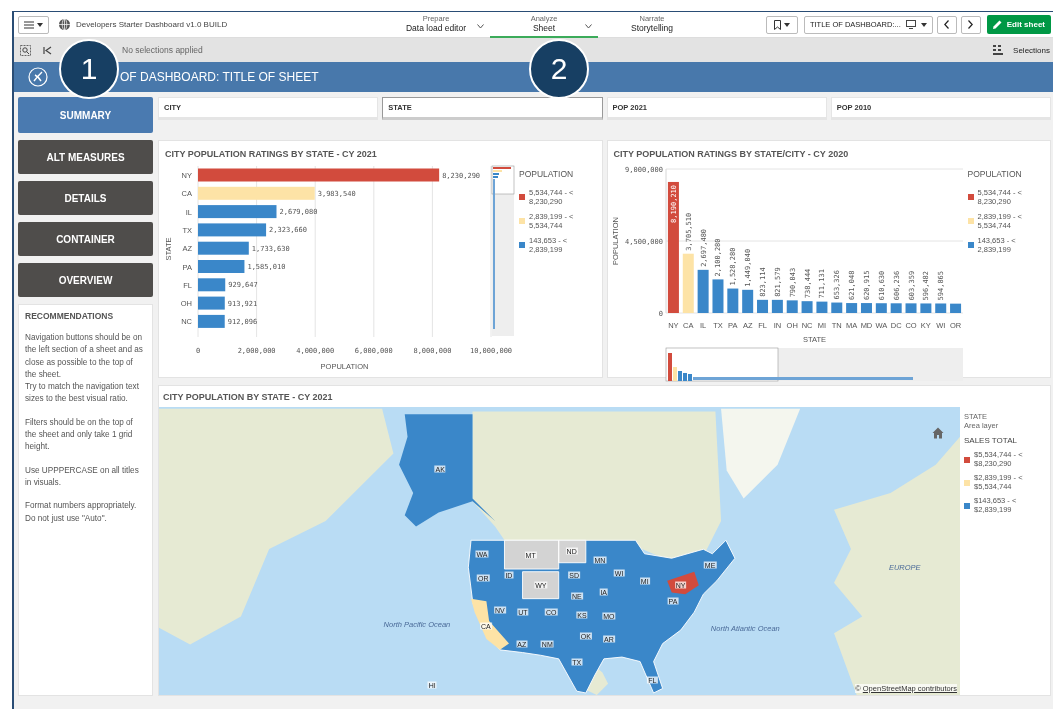  Describe the element at coordinates (271, 154) in the screenshot. I see `chart-title: CITY POPULATION RATINGS BY STATE - CY 2021` at that location.